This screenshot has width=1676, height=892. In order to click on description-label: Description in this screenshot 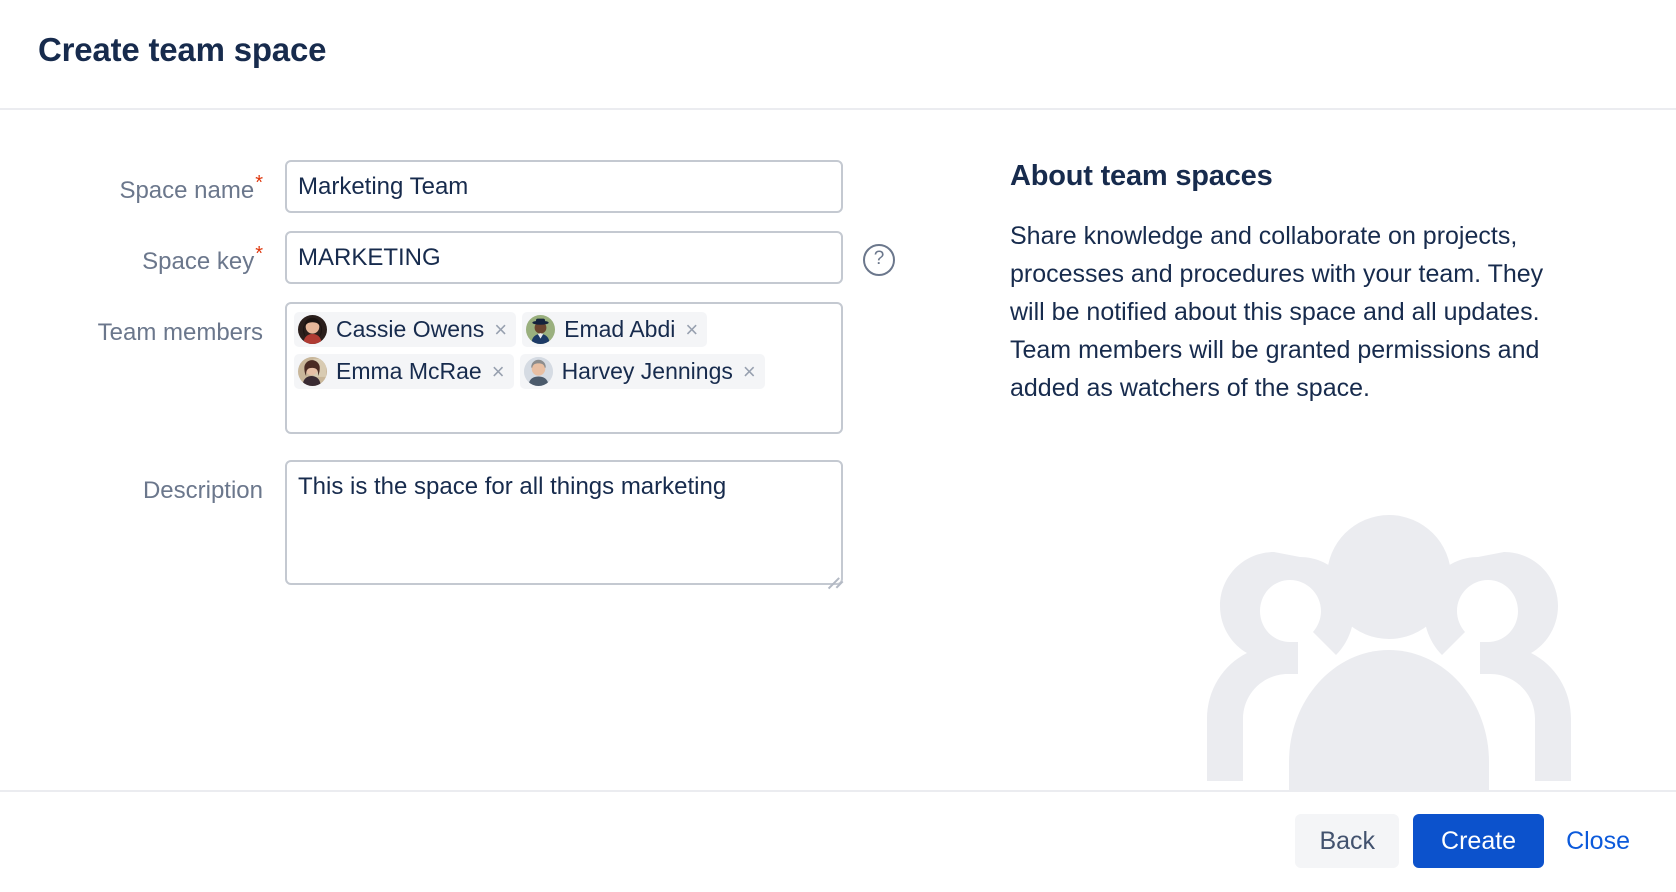, I will do `click(202, 490)`.